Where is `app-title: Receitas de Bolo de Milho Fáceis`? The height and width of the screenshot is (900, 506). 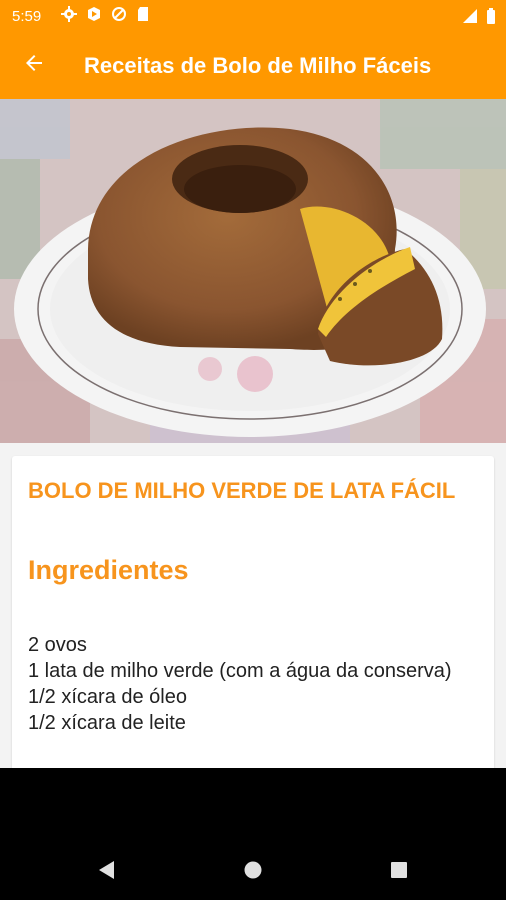
app-title: Receitas de Bolo de Milho Fáceis is located at coordinates (258, 65).